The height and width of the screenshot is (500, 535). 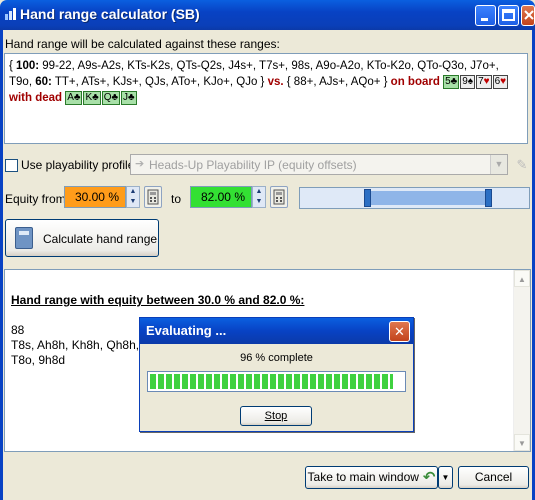 I want to click on equity-to-stepper: ▲ ▼, so click(x=259, y=197).